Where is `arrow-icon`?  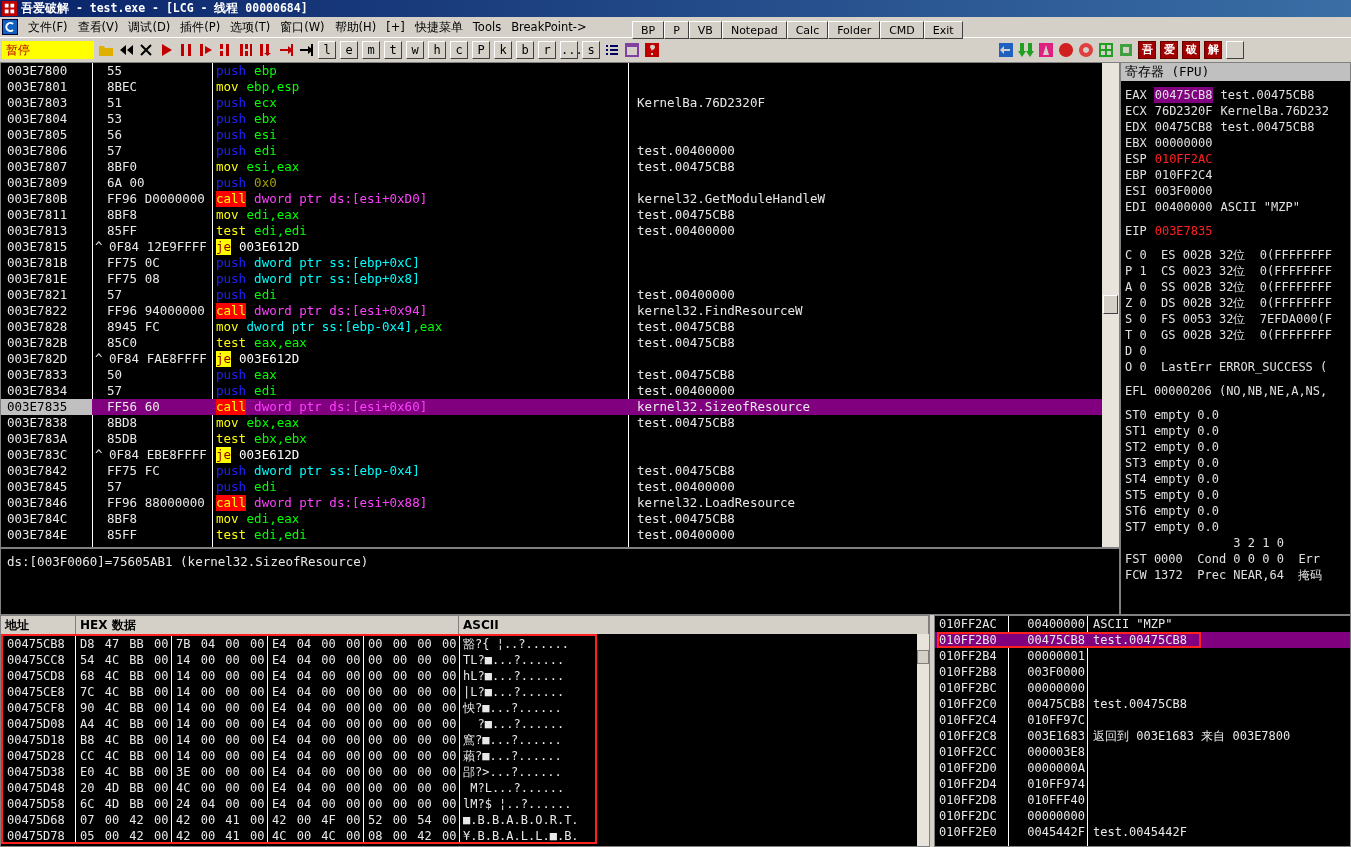 arrow-icon is located at coordinates (1006, 49).